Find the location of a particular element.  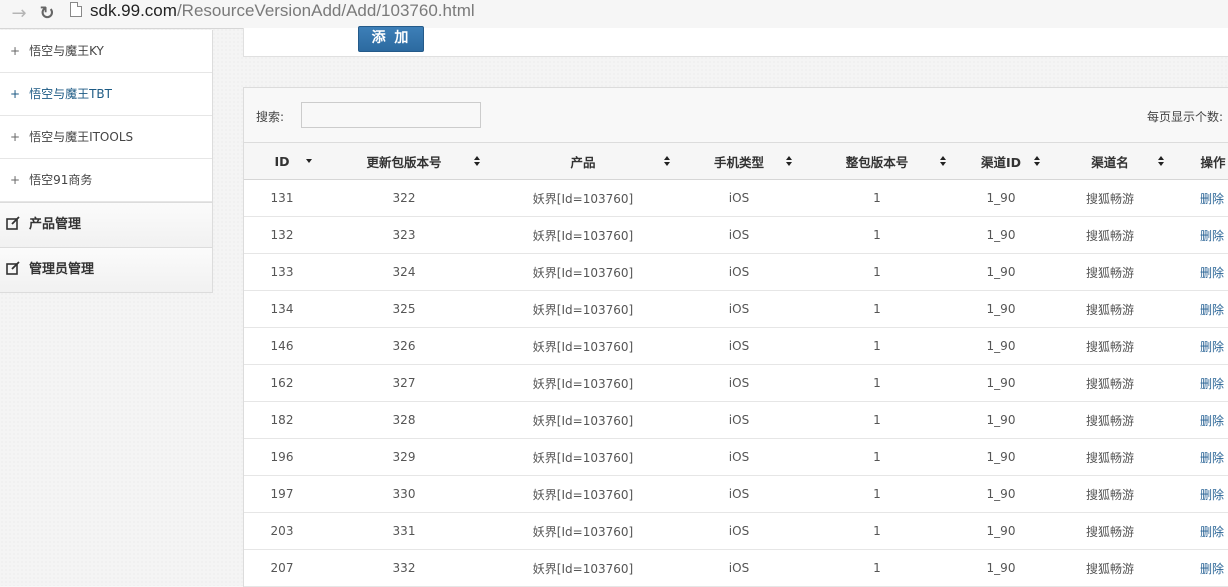

cell-update-version: 328 is located at coordinates (404, 420).